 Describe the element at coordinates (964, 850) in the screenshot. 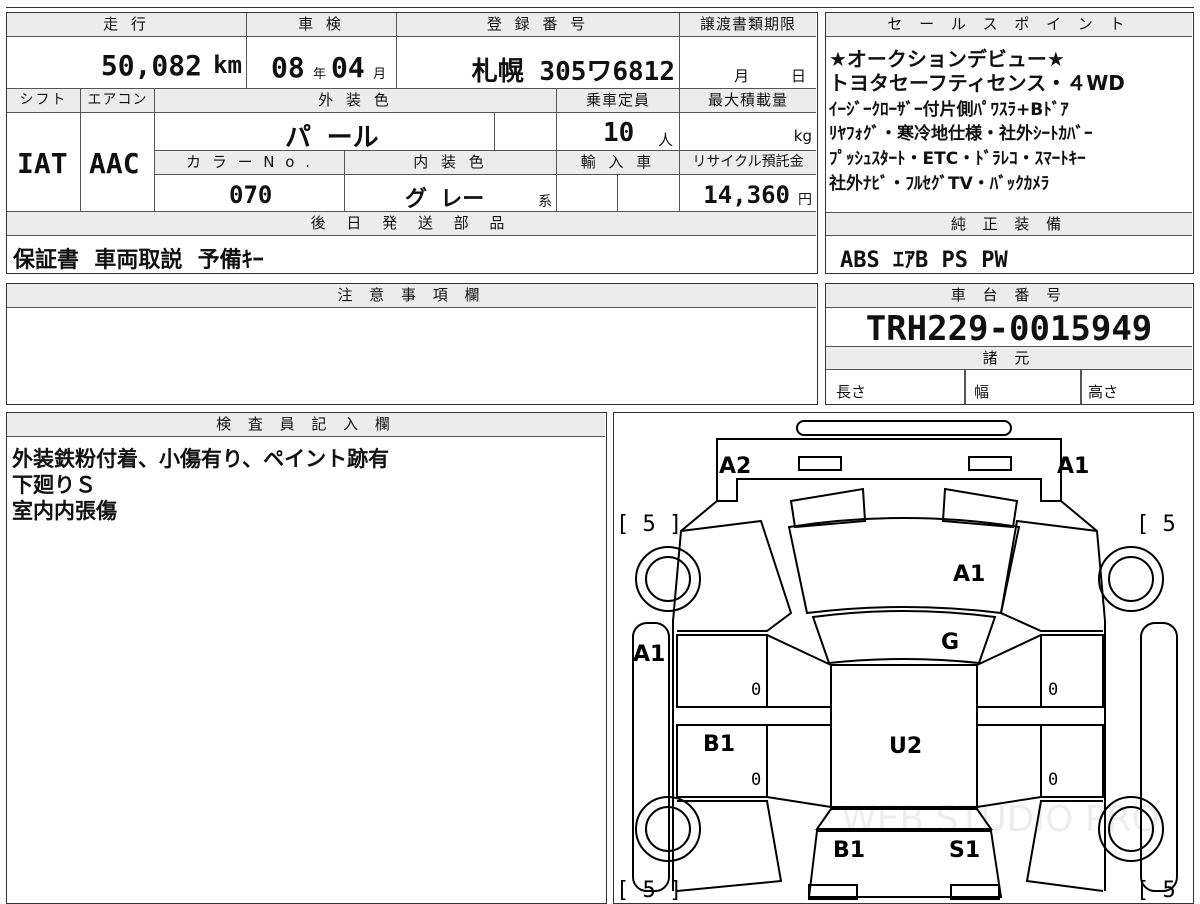

I see `damage-mark: S1` at that location.